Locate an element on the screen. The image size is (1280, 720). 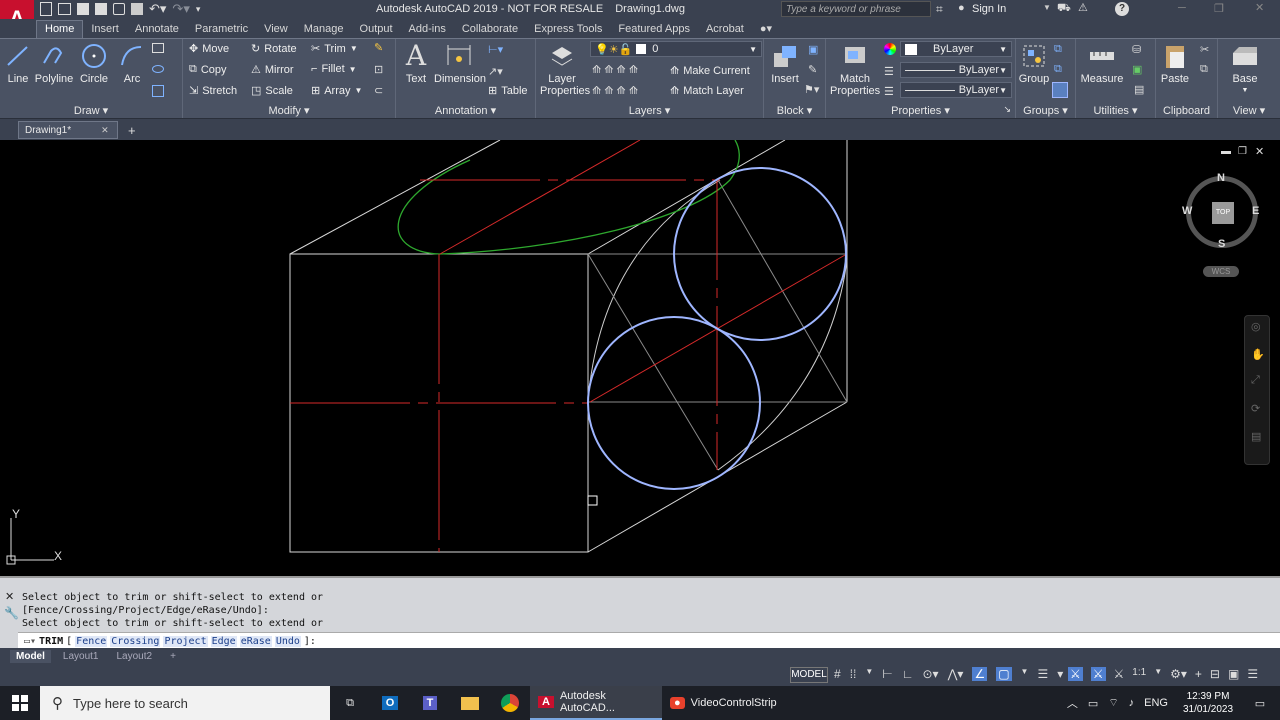
object-snap-icon: ▢ is located at coordinates (1004, 674).